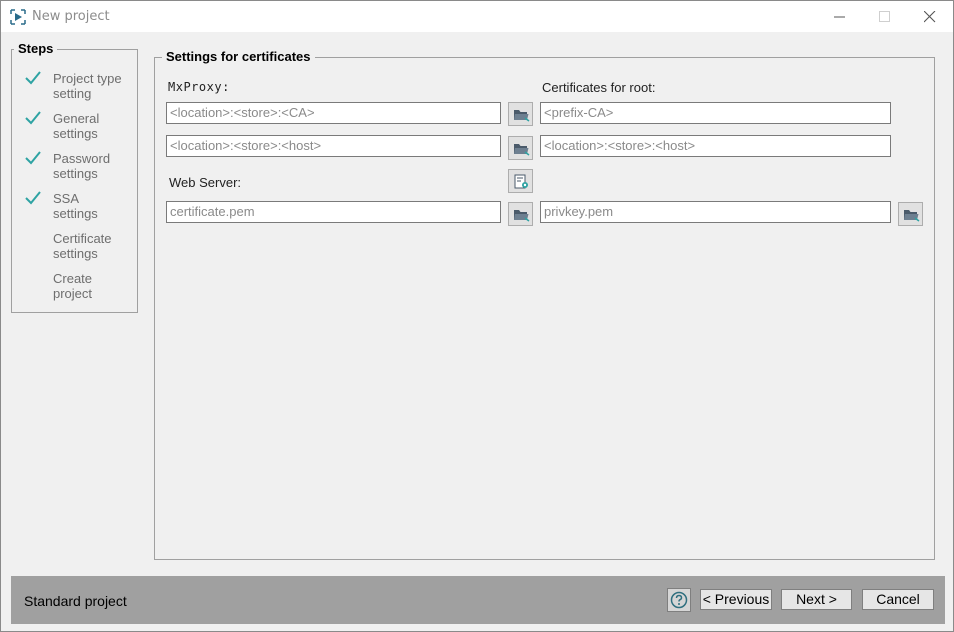  I want to click on close-icon, so click(930, 17).